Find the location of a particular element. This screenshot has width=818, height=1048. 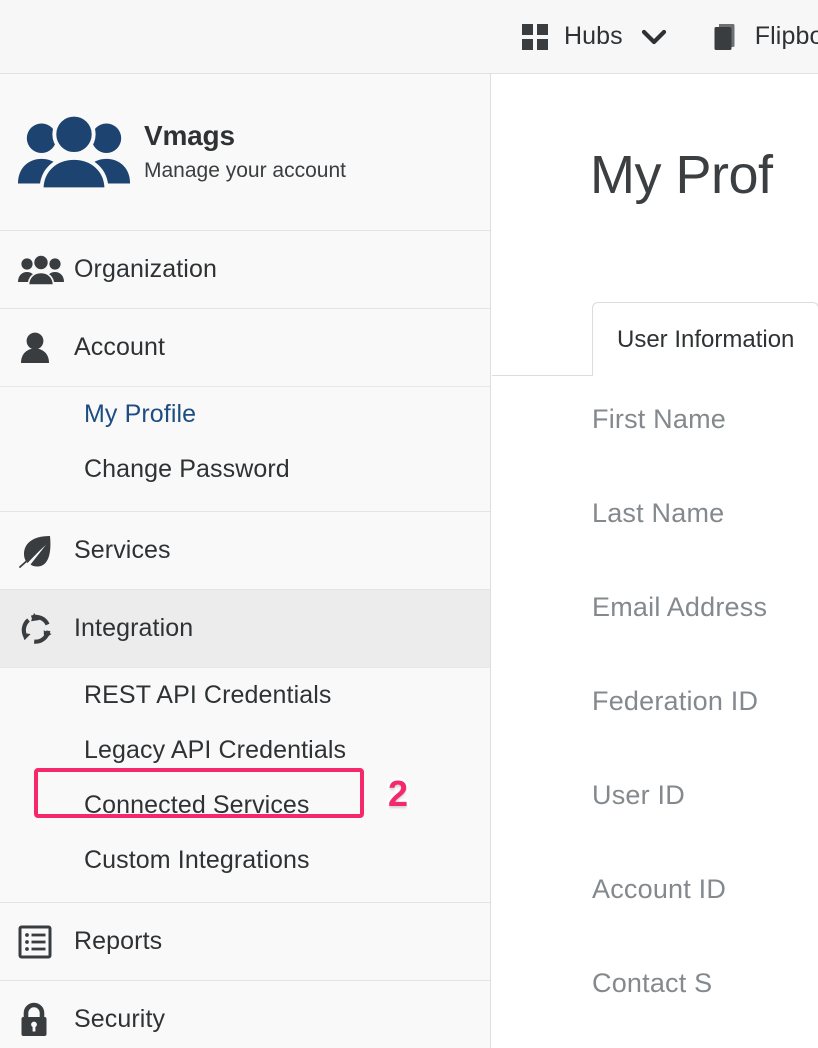

form-label-user-id: User ID is located at coordinates (638, 795).